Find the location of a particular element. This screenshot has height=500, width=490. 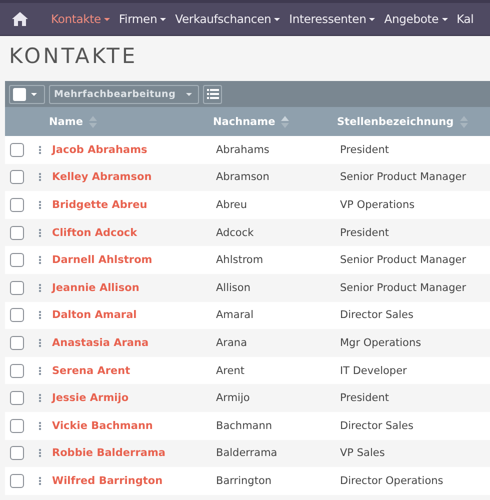

nav-menu-item: Verkaufschancen is located at coordinates (227, 19).